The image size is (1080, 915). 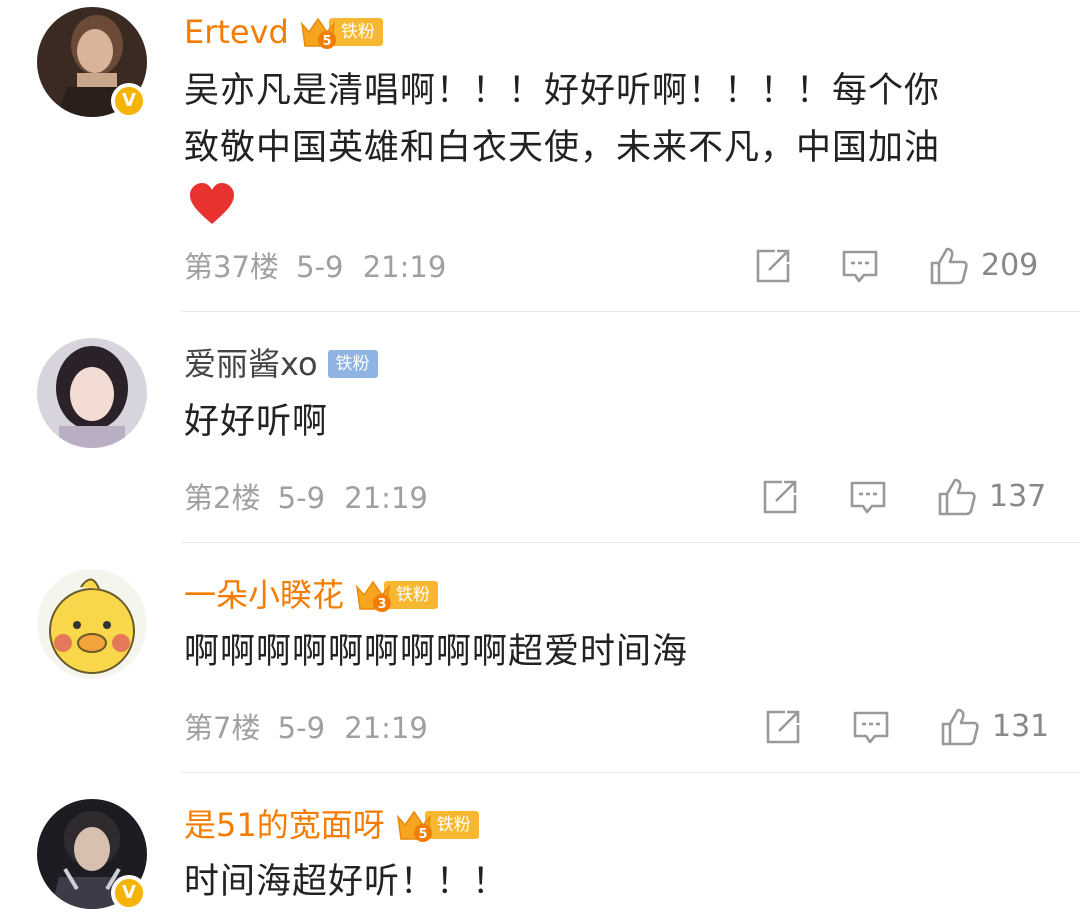 I want to click on fan-badge: 铁粉, so click(x=352, y=364).